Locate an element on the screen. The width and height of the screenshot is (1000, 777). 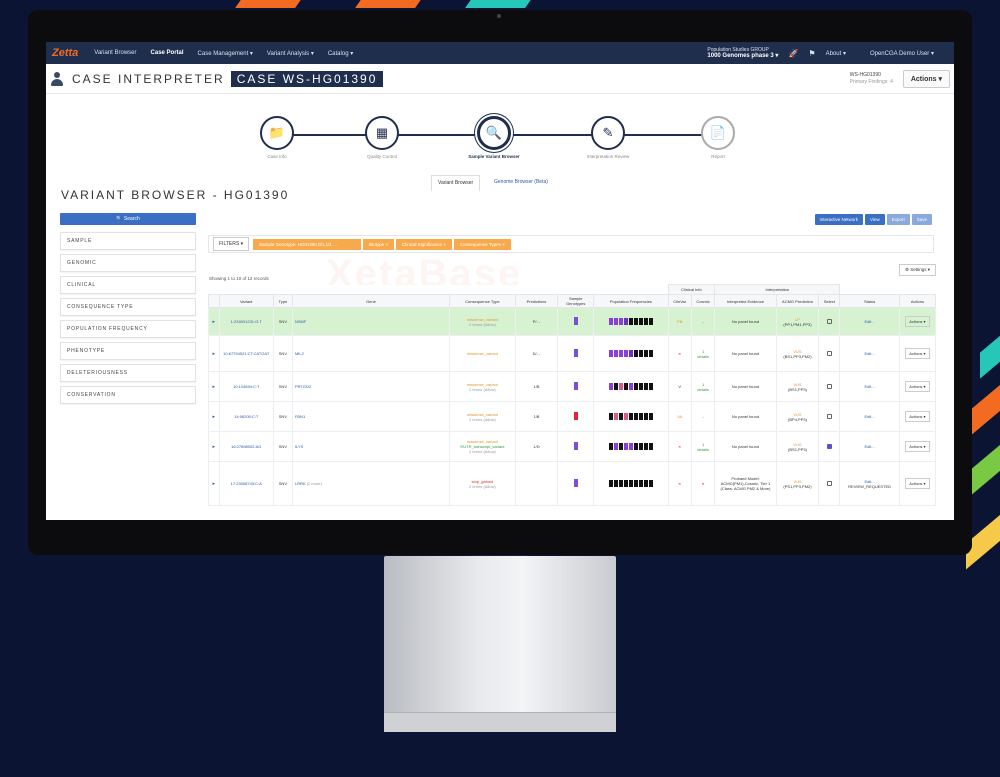
nav-catalog: Catalog ▾ is located at coordinates (340, 53).